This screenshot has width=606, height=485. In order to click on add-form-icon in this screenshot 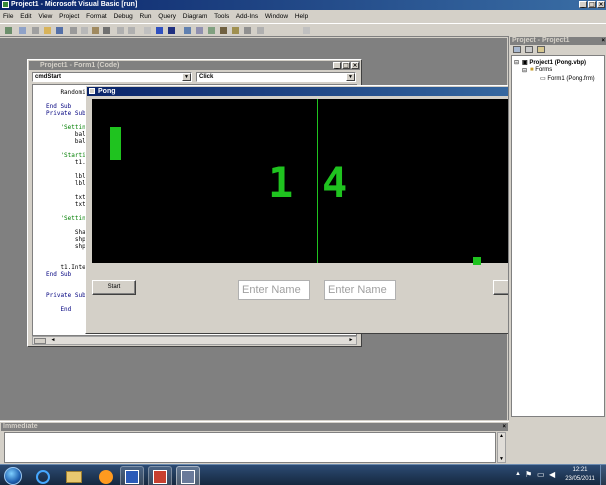, I will do `click(22, 30)`.